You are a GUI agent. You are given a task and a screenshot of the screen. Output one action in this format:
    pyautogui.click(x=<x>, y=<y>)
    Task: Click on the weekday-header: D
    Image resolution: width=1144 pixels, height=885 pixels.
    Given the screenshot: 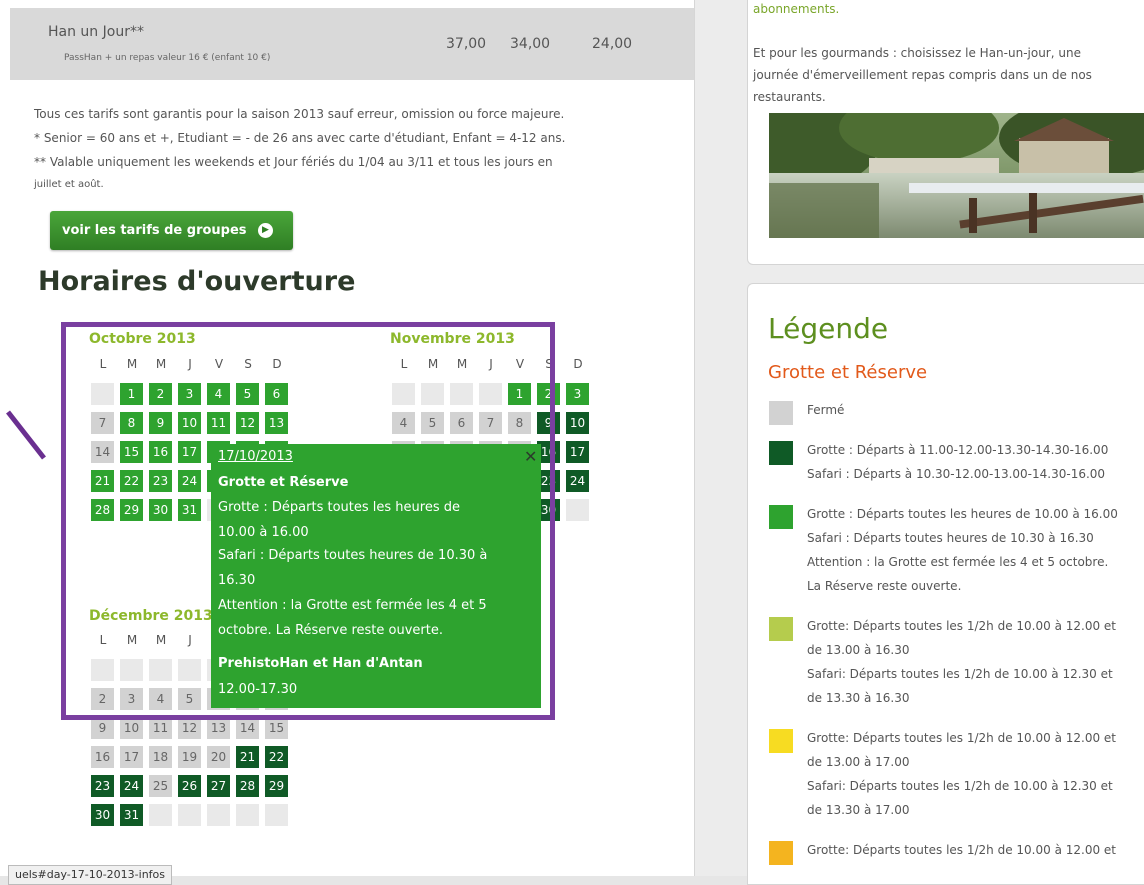 What is the action you would take?
    pyautogui.click(x=578, y=364)
    